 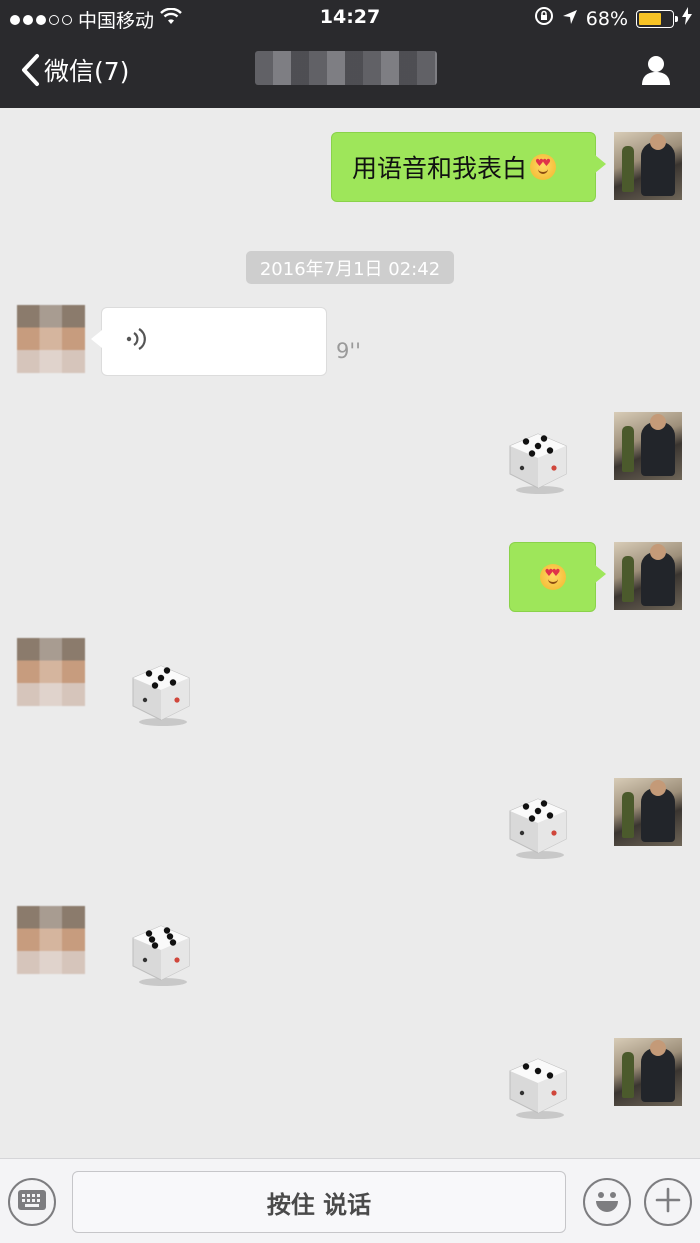 I want to click on dice-6-icon, so click(x=161, y=955).